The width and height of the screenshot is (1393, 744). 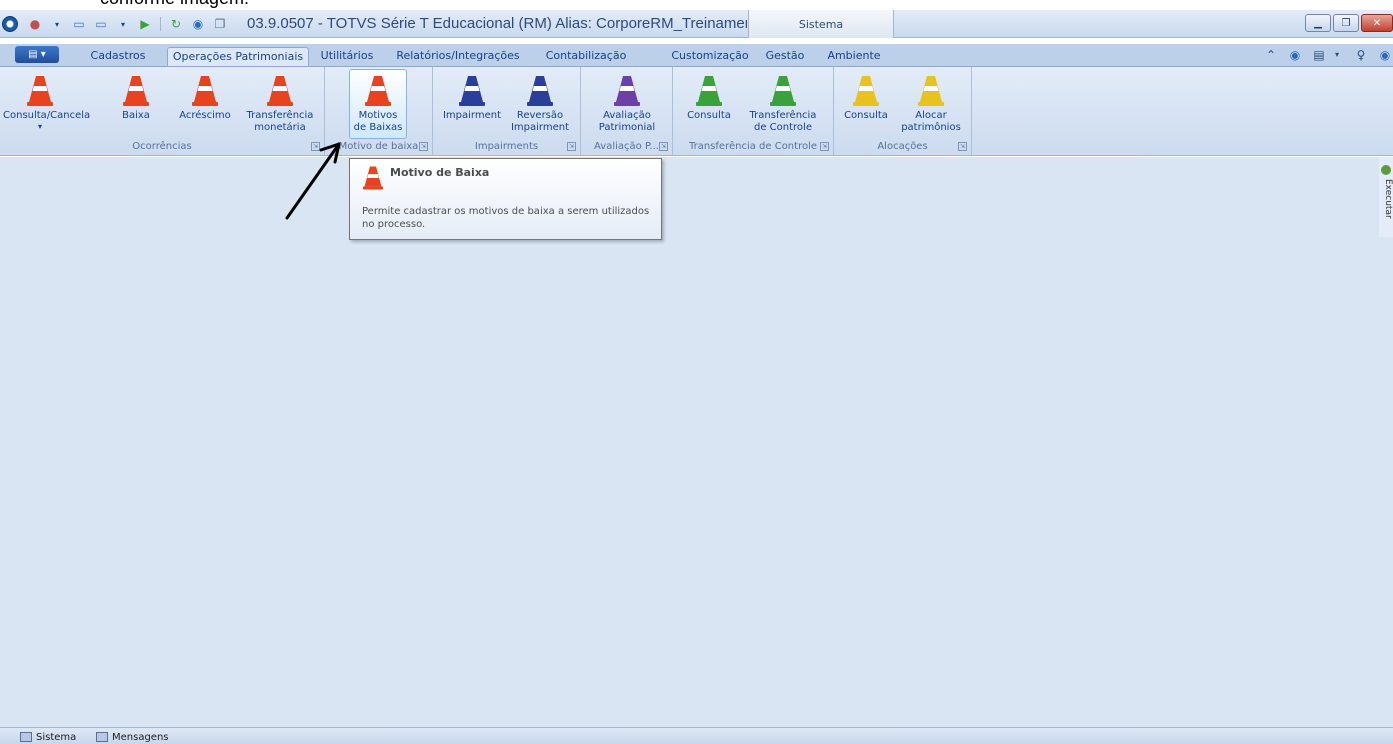 I want to click on button-label-line2: de Baixas, so click(x=378, y=127).